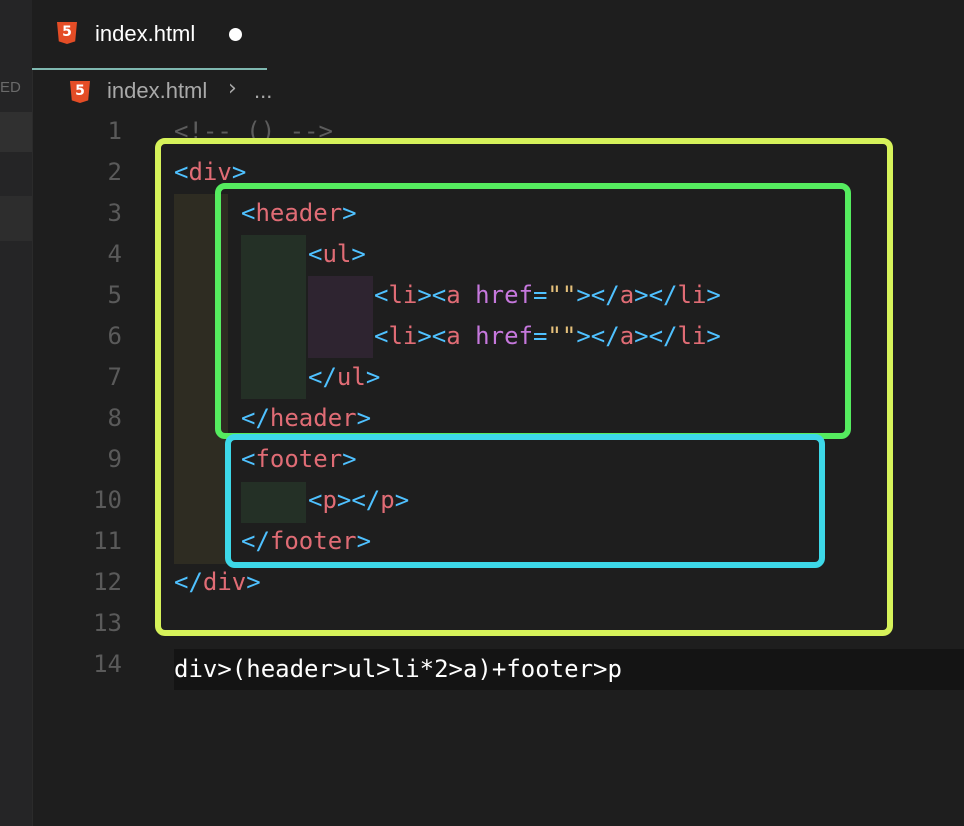 This screenshot has height=826, width=964. What do you see at coordinates (107, 500) in the screenshot?
I see `line-number: 10` at bounding box center [107, 500].